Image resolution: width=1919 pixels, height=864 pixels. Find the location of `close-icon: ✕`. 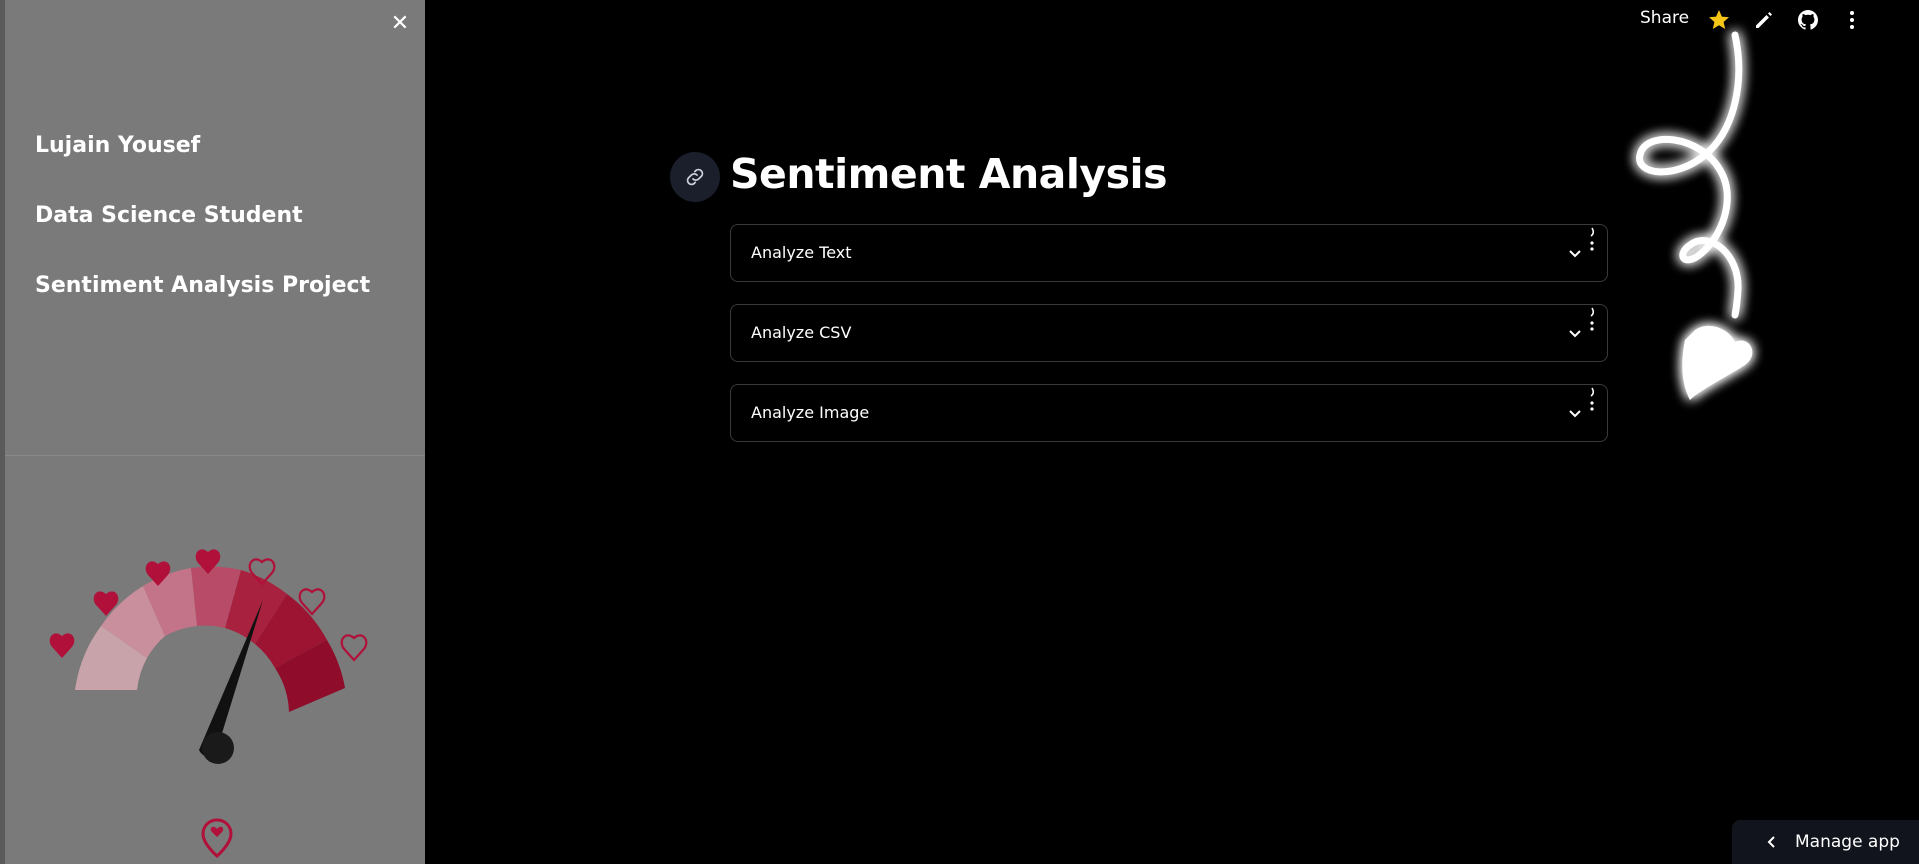

close-icon: ✕ is located at coordinates (400, 23).